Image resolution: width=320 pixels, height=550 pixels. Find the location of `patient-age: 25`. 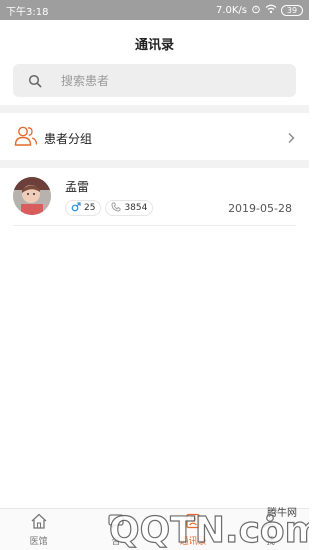

patient-age: 25 is located at coordinates (90, 208).